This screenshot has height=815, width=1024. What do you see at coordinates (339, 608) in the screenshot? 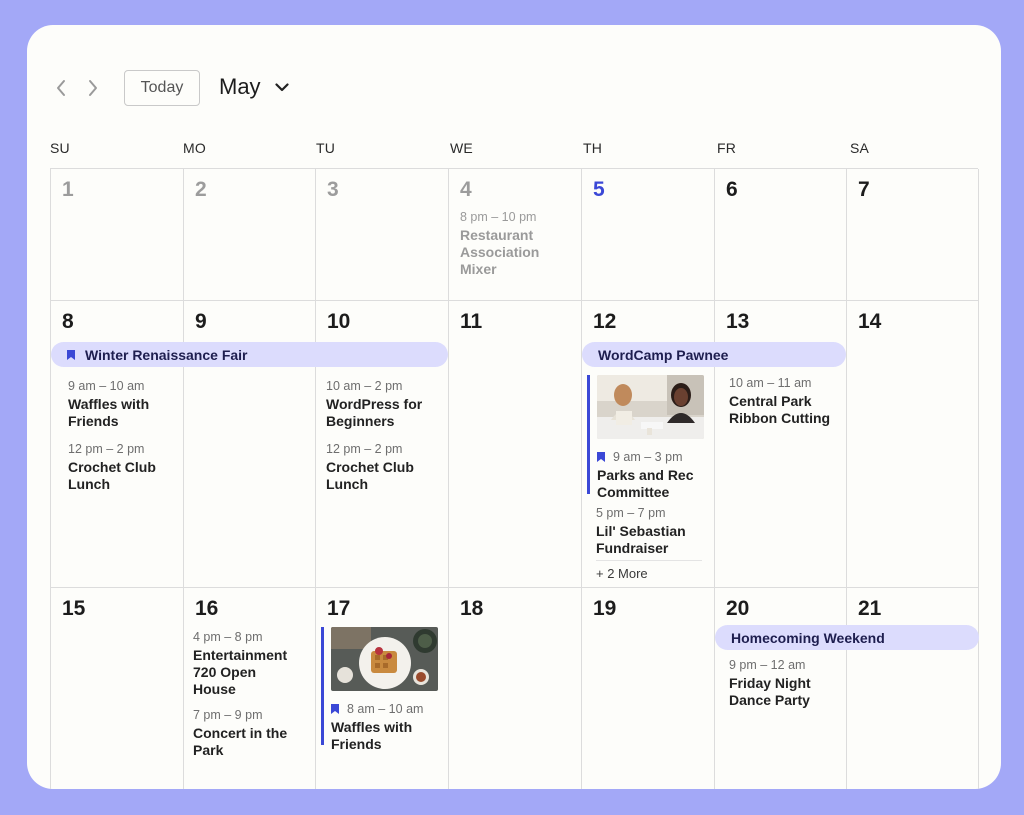
I see `day-number: 17` at bounding box center [339, 608].